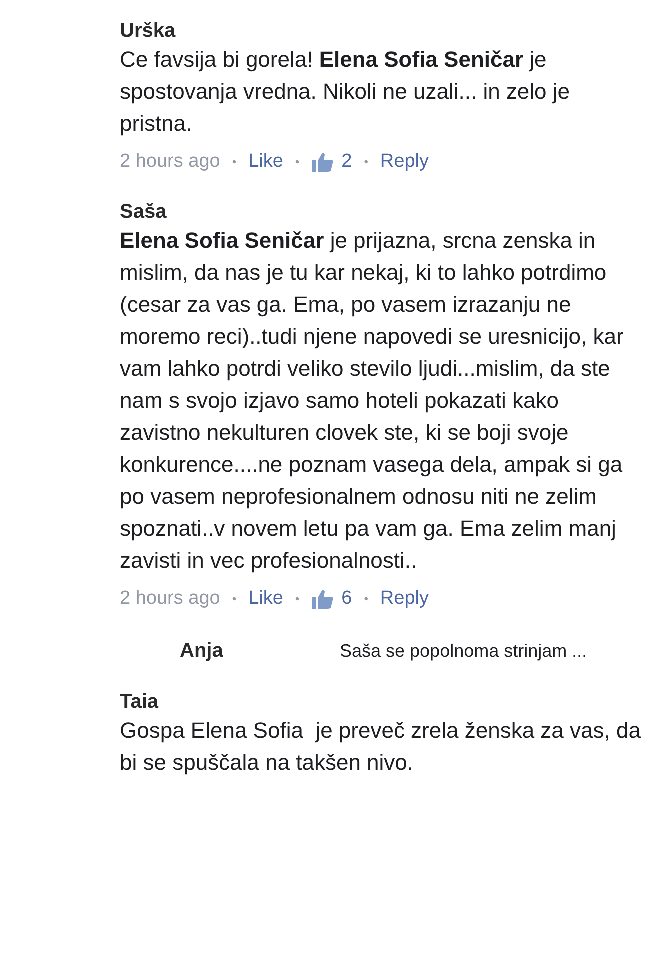 This screenshot has height=960, width=658. What do you see at coordinates (382, 31) in the screenshot?
I see `author-name: Urška` at bounding box center [382, 31].